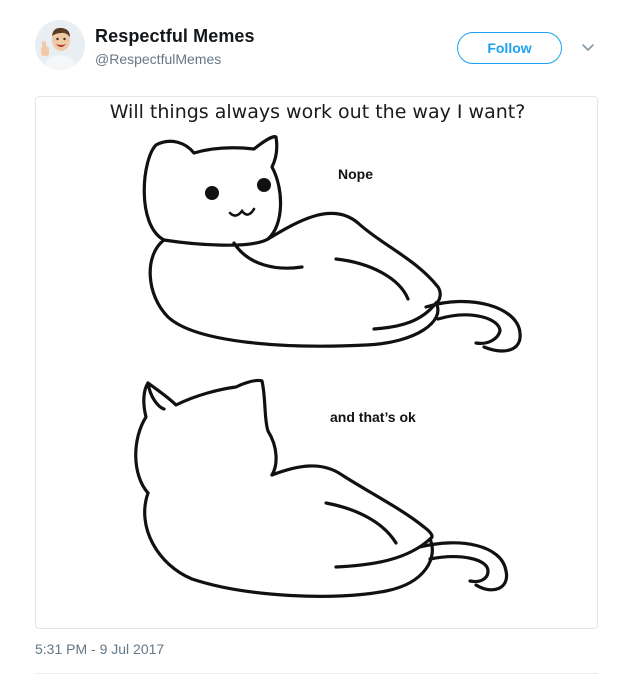 The width and height of the screenshot is (632, 680). Describe the element at coordinates (588, 48) in the screenshot. I see `chevron-down-icon` at that location.